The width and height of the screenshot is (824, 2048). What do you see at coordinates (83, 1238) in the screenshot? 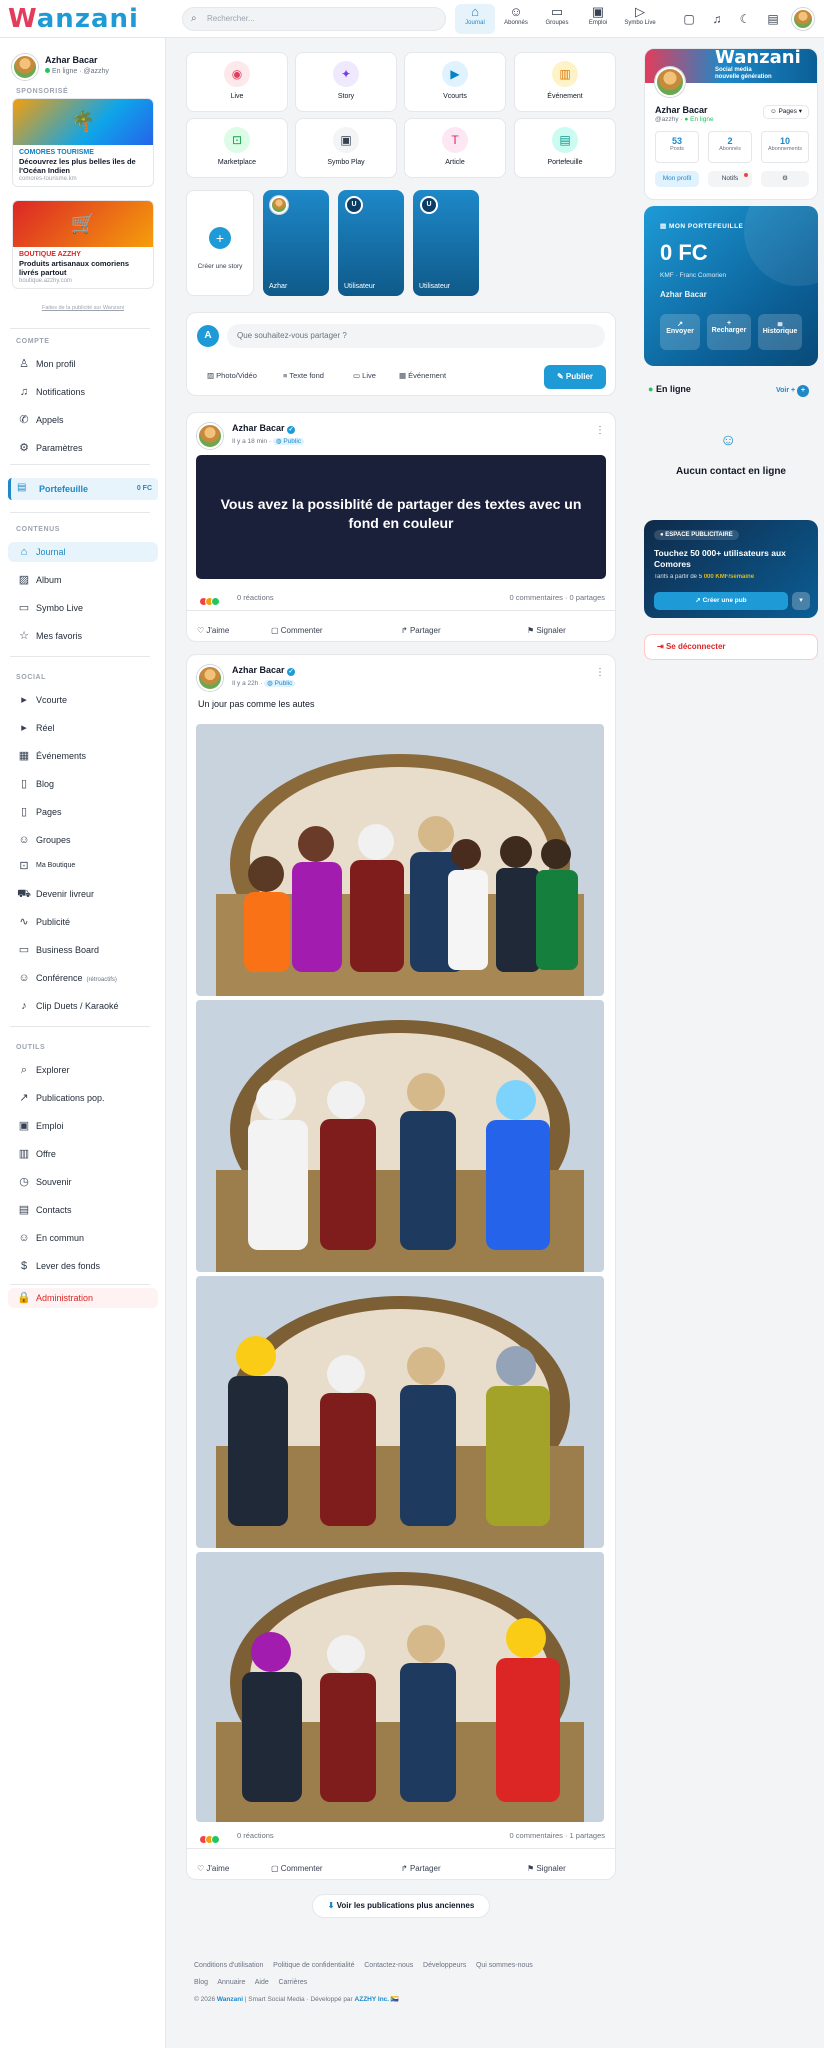
I see `menu-en-commun: ☺ En commun` at bounding box center [83, 1238].